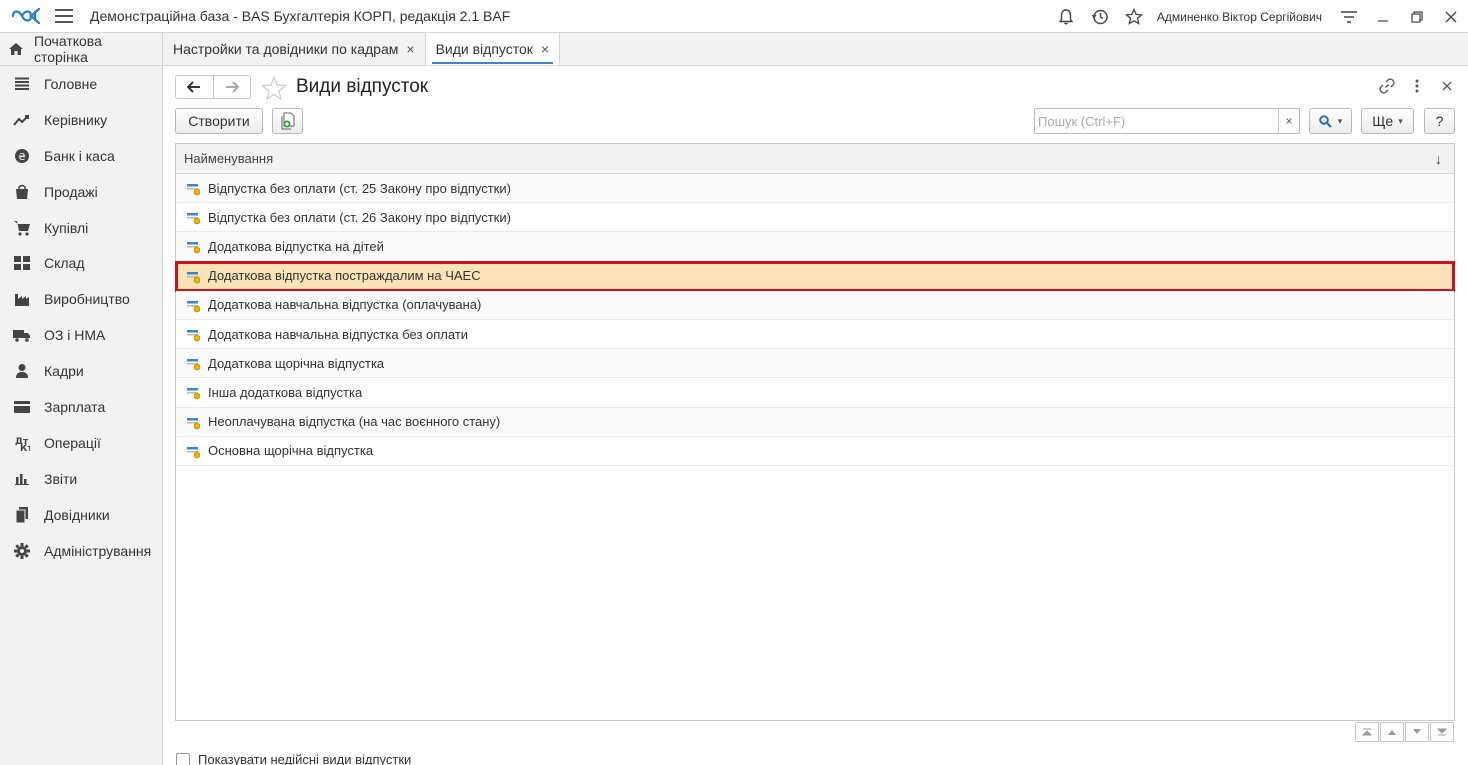 The height and width of the screenshot is (765, 1468). I want to click on tab-label: Настройки та довідники по кадрам, so click(286, 49).